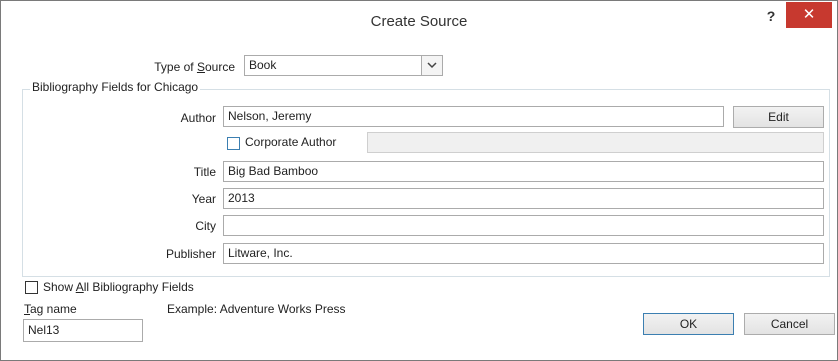  Describe the element at coordinates (291, 142) in the screenshot. I see `corporate-author-label: Corporate Author` at that location.